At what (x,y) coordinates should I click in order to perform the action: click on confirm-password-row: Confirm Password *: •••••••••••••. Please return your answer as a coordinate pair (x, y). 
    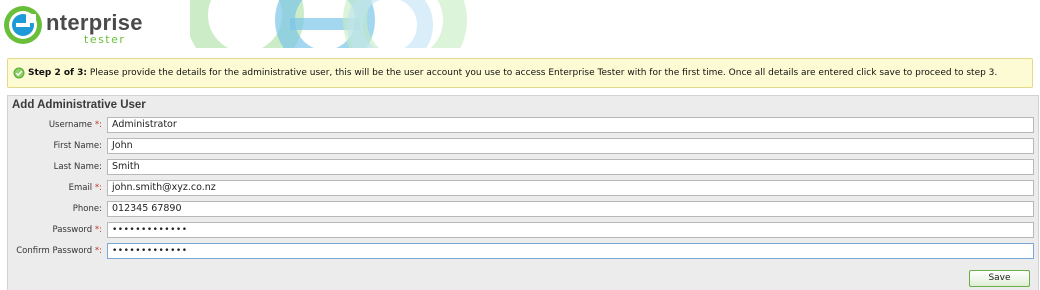
    Looking at the image, I should click on (524, 251).